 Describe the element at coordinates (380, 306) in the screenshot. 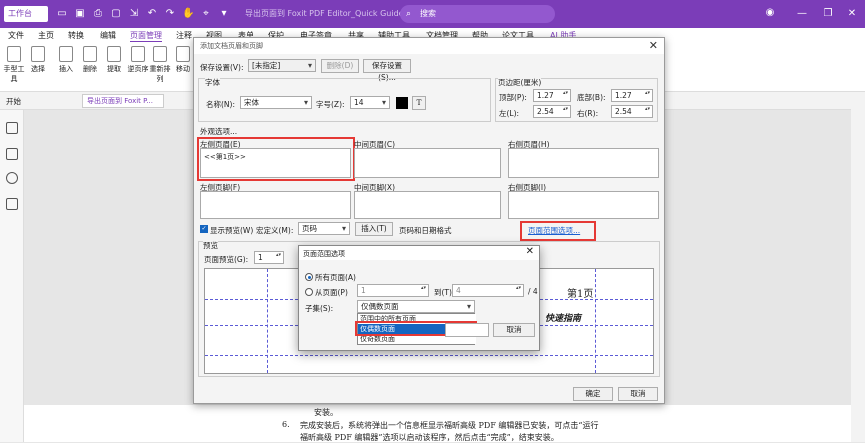

I see `subset-value: 仅偶数页面` at that location.